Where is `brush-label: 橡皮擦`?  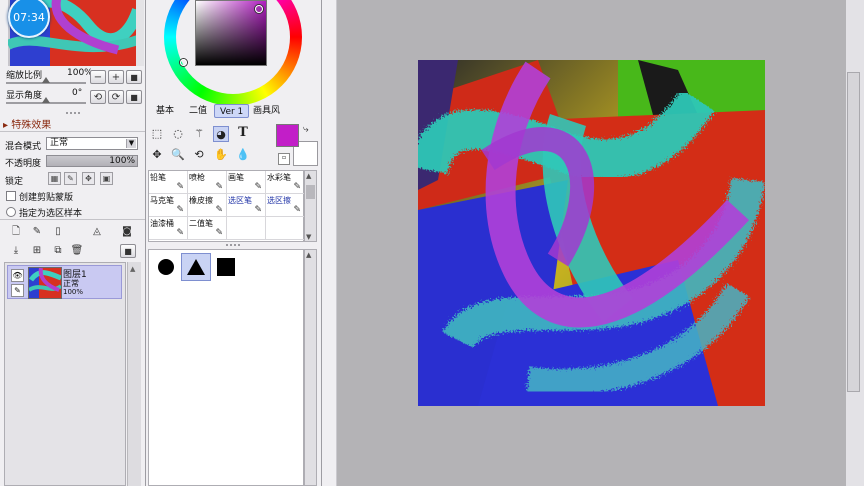 brush-label: 橡皮擦 is located at coordinates (201, 200).